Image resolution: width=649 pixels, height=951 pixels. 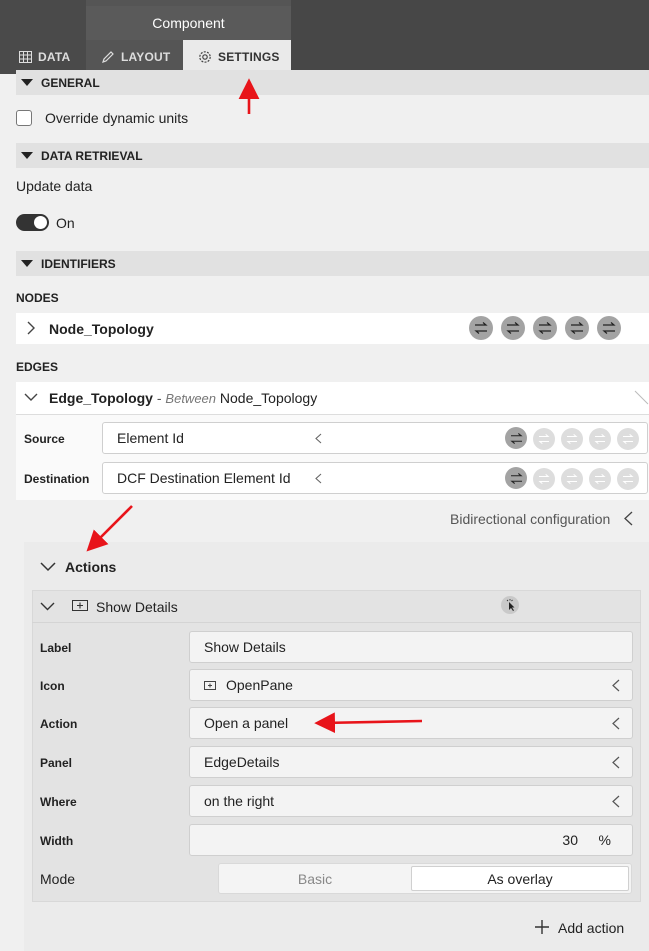 What do you see at coordinates (375, 438) in the screenshot?
I see `source-field: Element Id` at bounding box center [375, 438].